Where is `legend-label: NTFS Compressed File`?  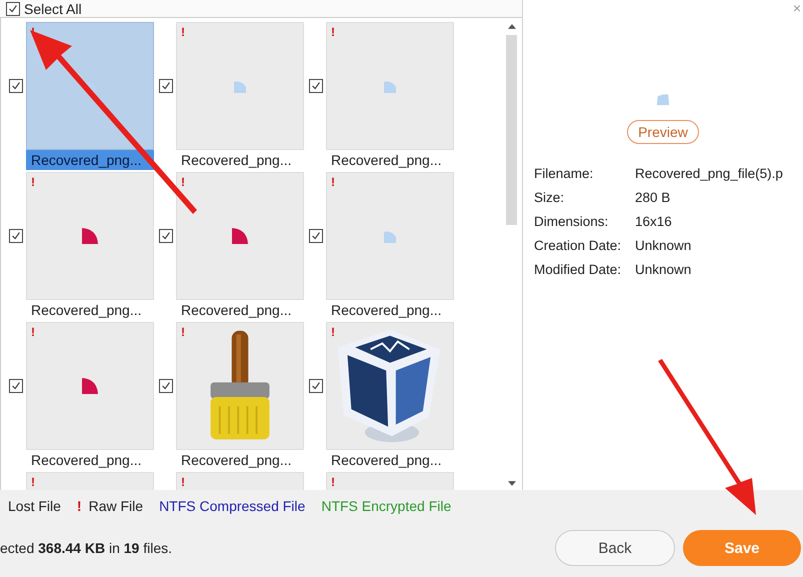 legend-label: NTFS Compressed File is located at coordinates (232, 506).